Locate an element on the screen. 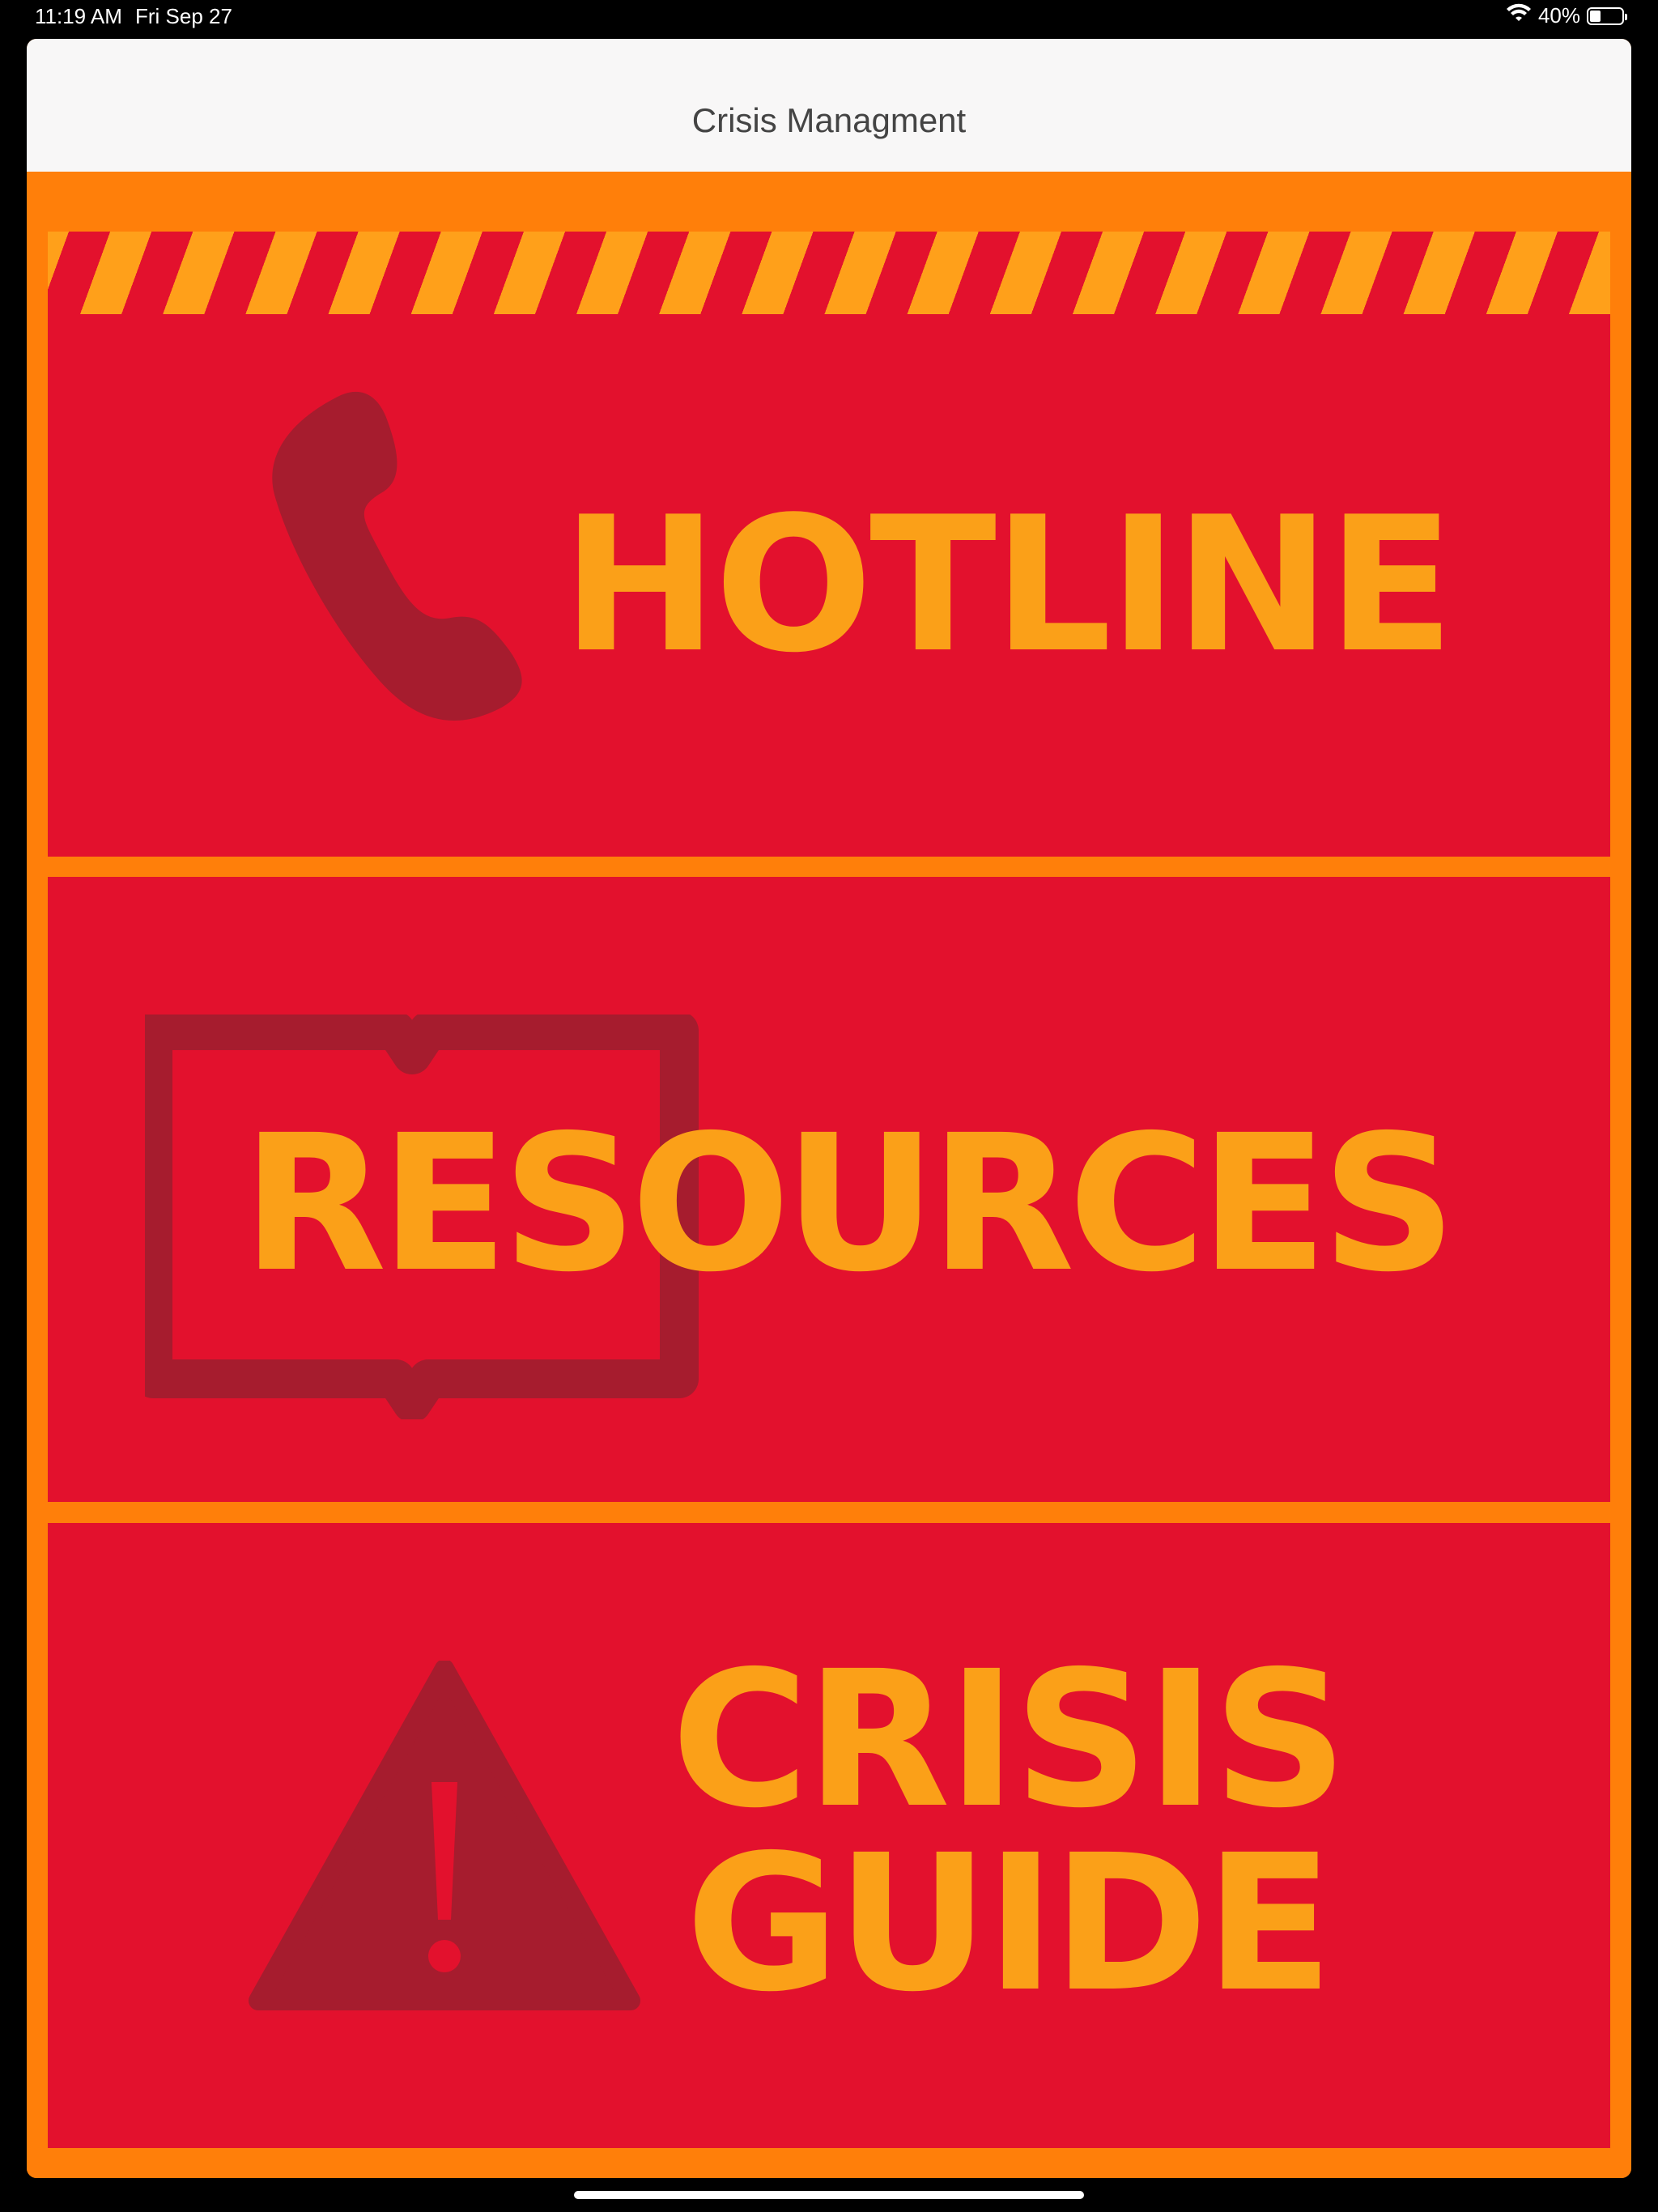  status-time: 11:19 AM is located at coordinates (78, 16).